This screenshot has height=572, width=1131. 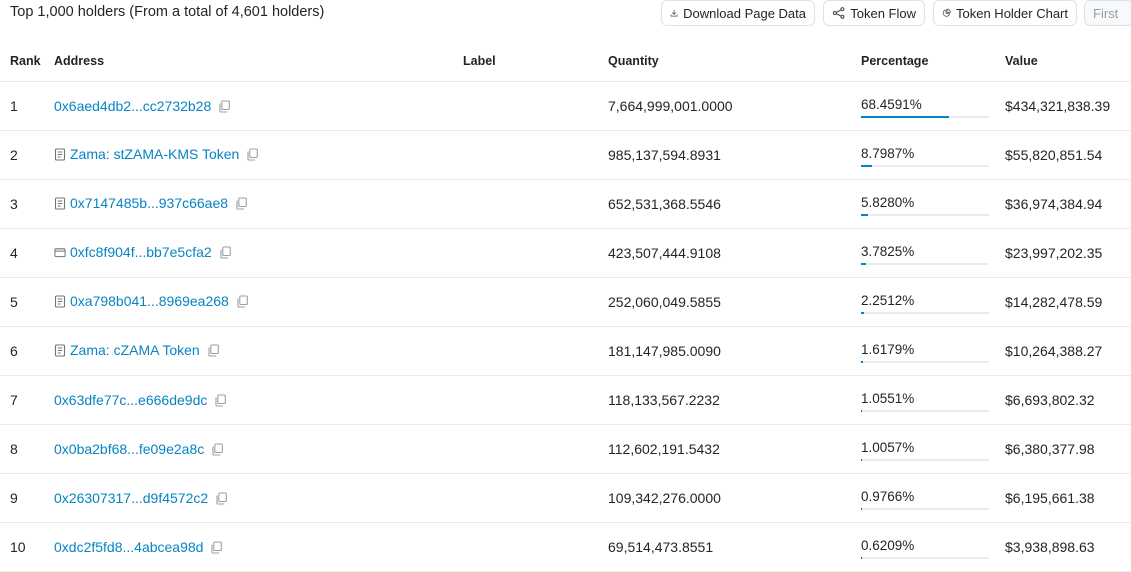 I want to click on value-cell: $23,997,202.35, so click(x=1068, y=253).